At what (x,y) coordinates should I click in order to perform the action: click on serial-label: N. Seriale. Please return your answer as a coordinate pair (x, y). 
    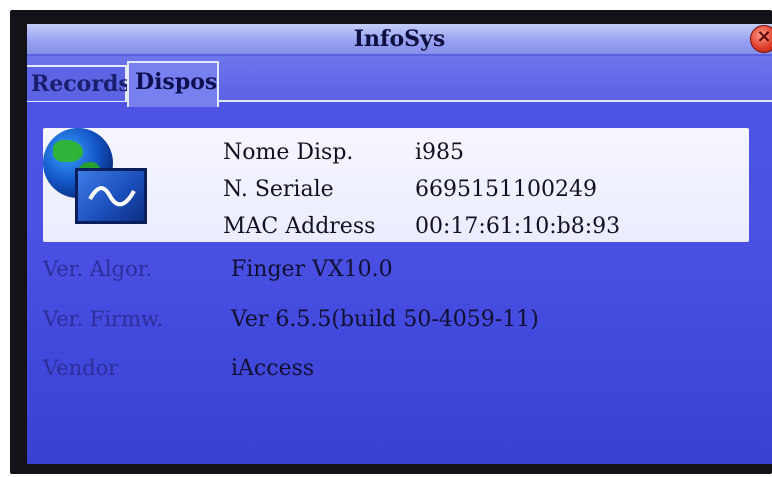
    Looking at the image, I should click on (278, 189).